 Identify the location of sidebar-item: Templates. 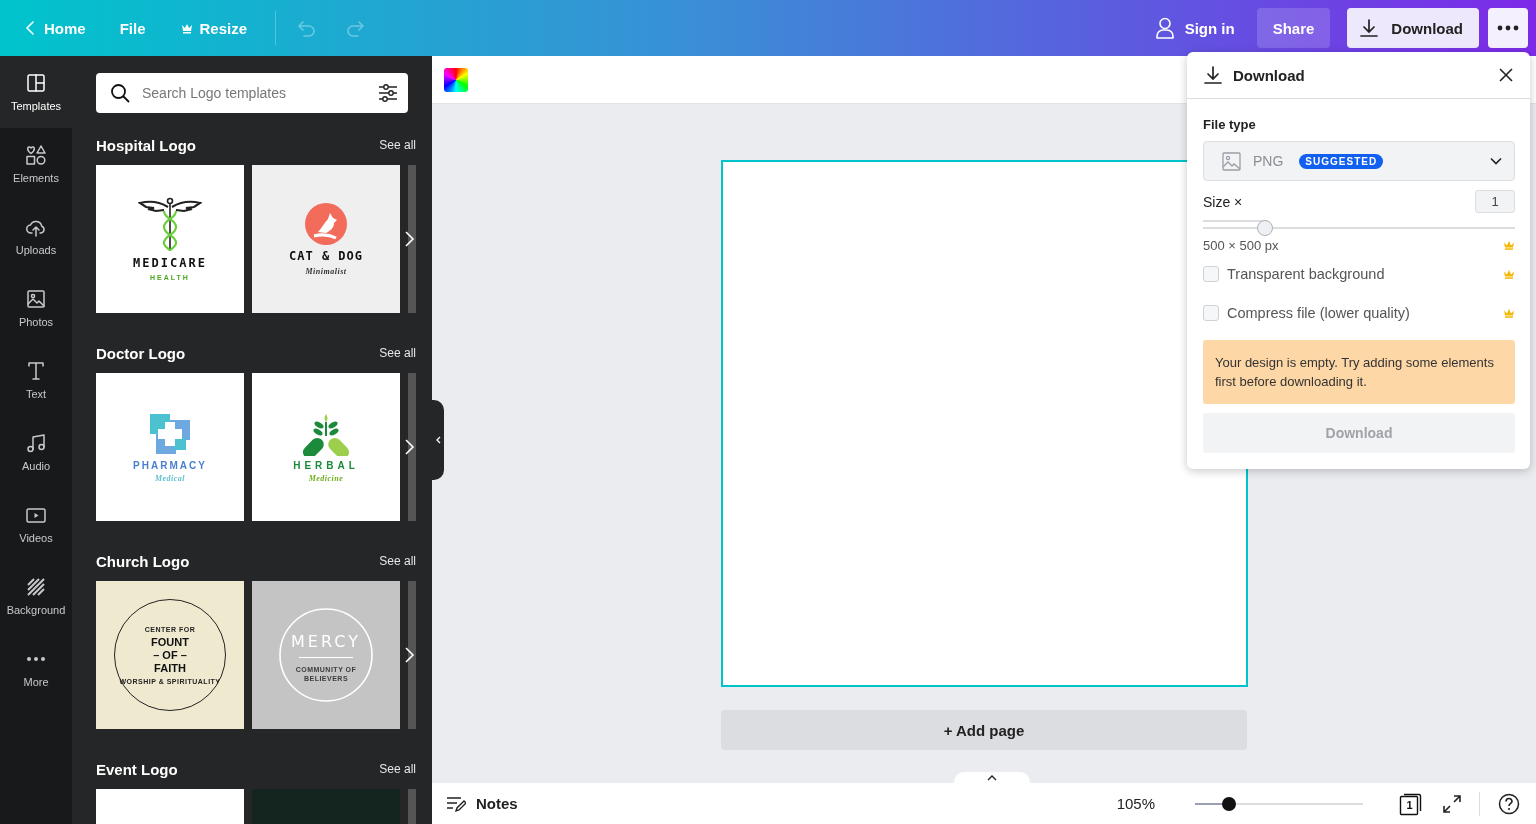
(36, 92).